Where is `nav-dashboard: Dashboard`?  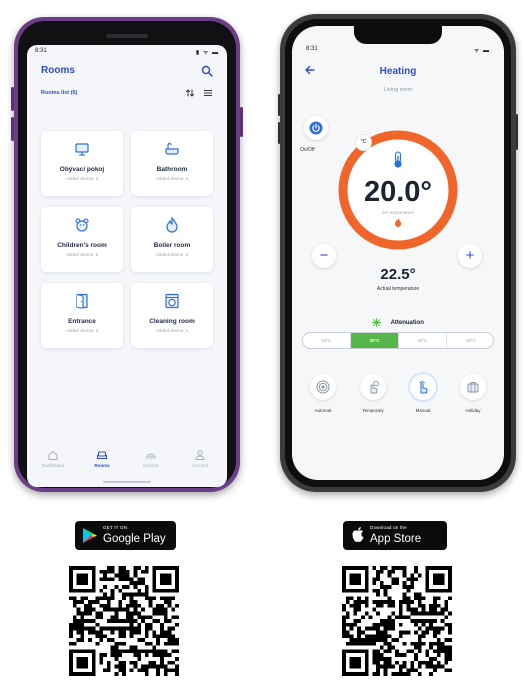
nav-dashboard: Dashboard is located at coordinates (53, 458).